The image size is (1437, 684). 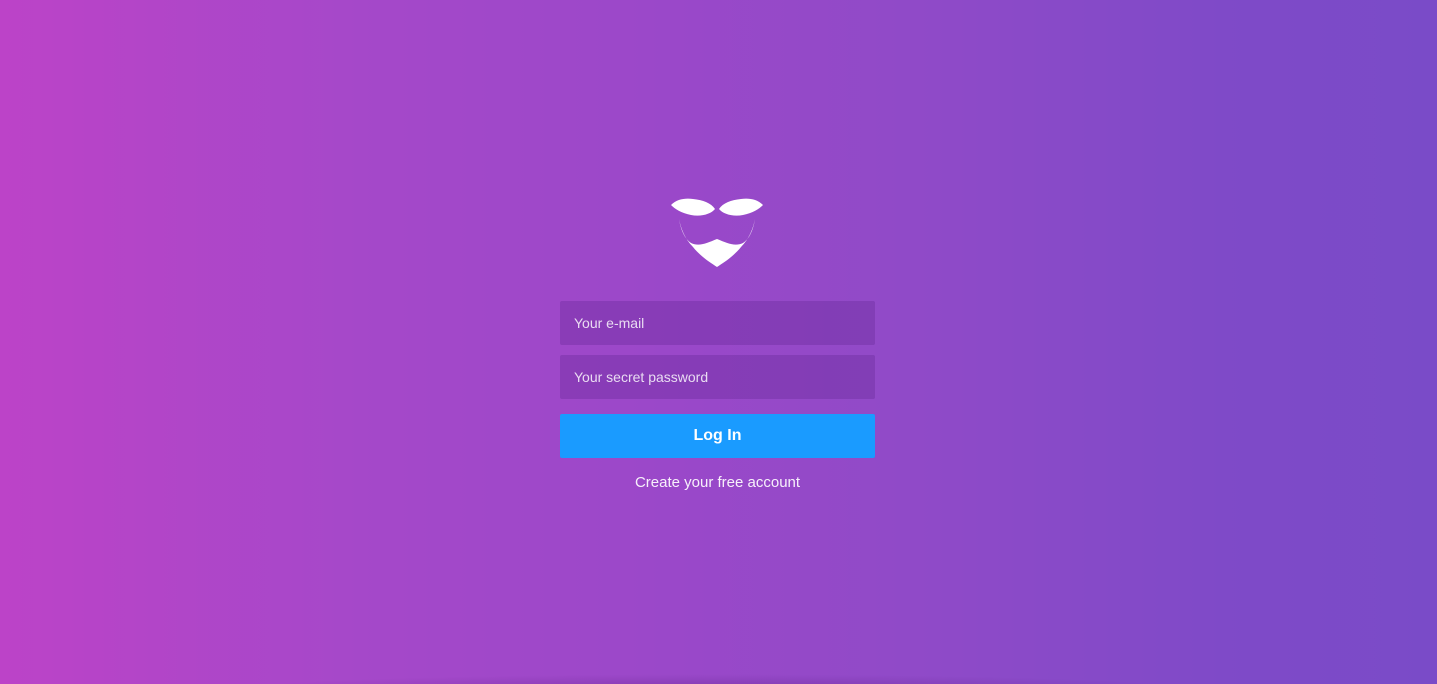 I want to click on password-input, so click(x=717, y=377).